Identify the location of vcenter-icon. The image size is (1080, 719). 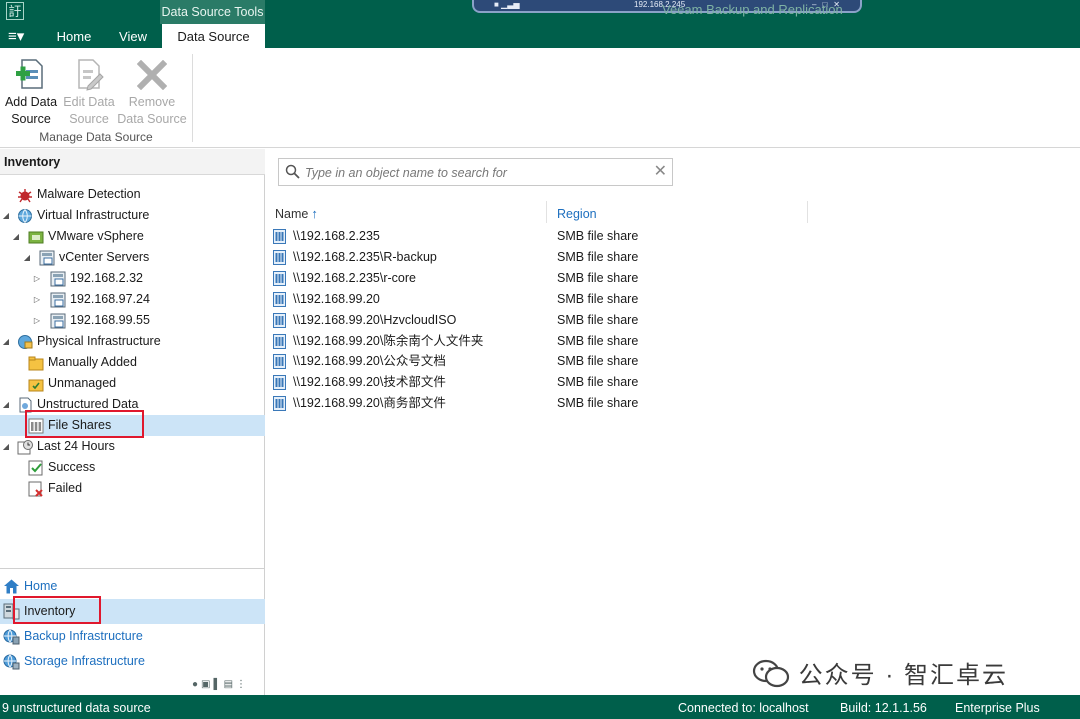
(58, 279).